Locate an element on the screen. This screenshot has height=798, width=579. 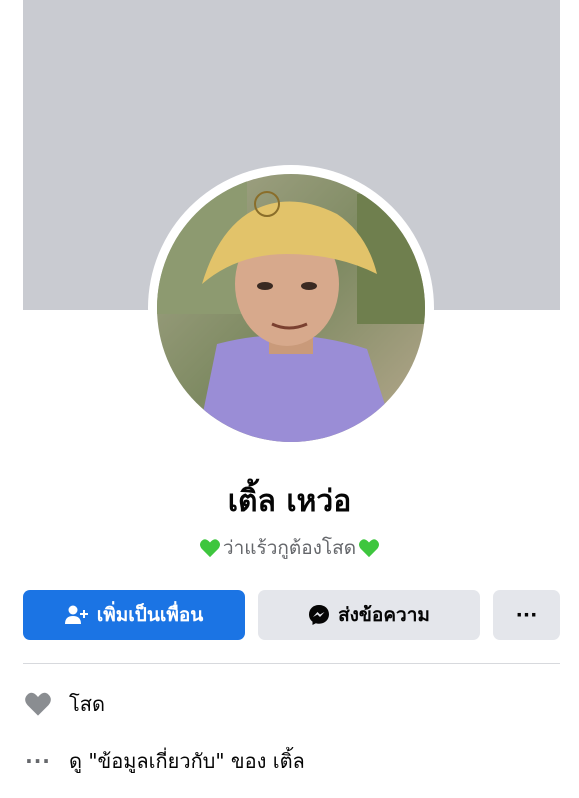
messenger-icon is located at coordinates (319, 615).